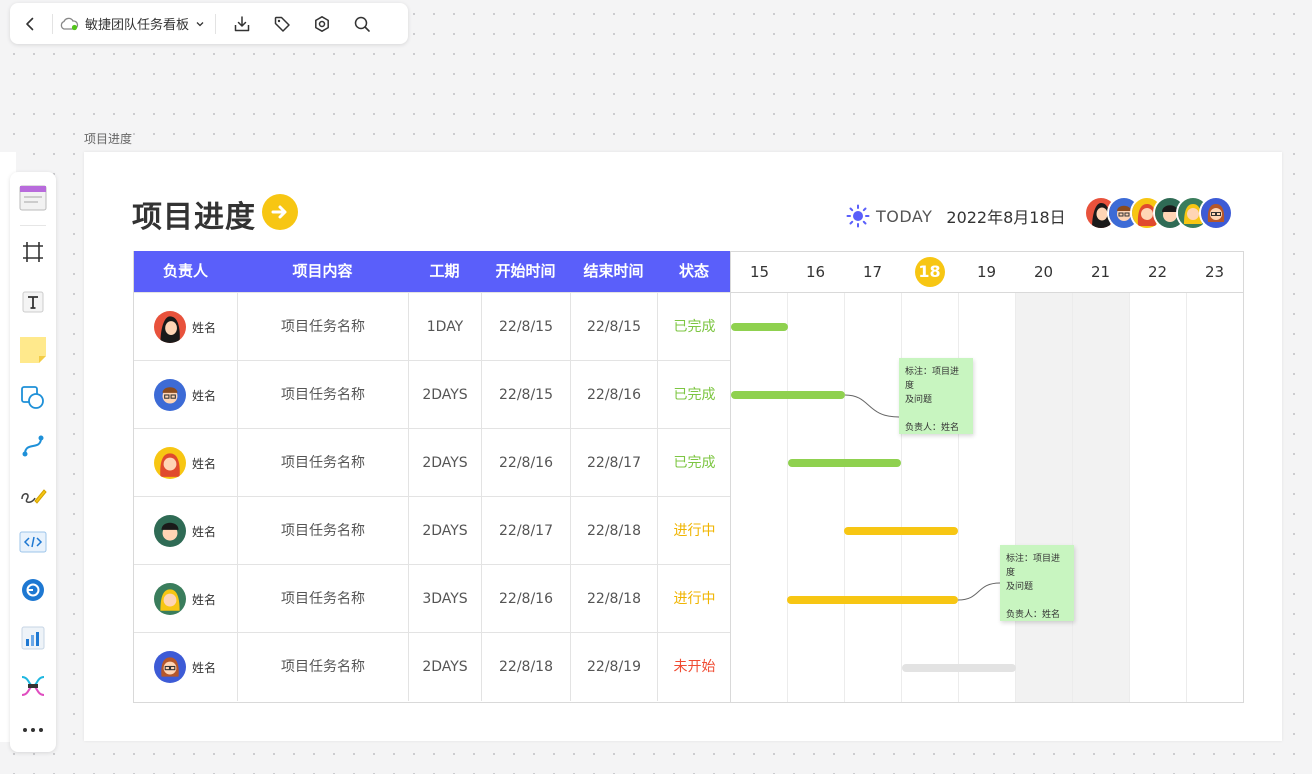 The height and width of the screenshot is (774, 1312). Describe the element at coordinates (904, 216) in the screenshot. I see `today-label: TODAY` at that location.